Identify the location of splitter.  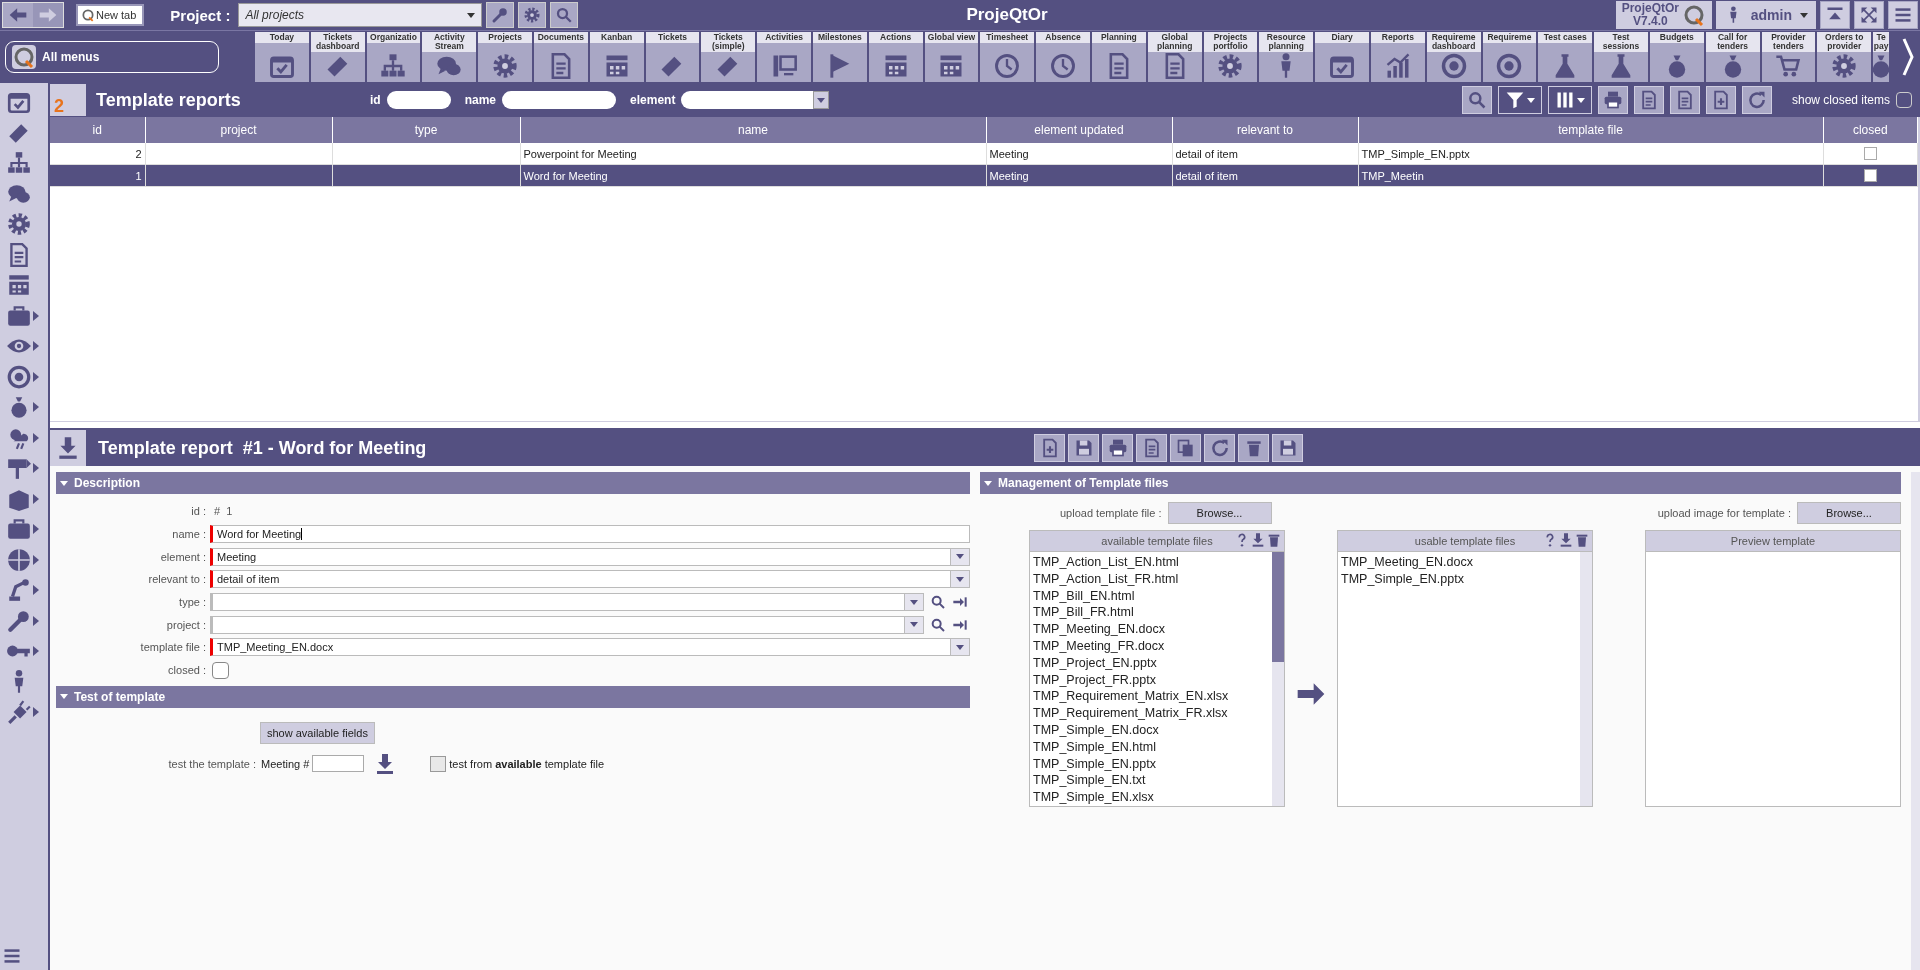
(985, 425).